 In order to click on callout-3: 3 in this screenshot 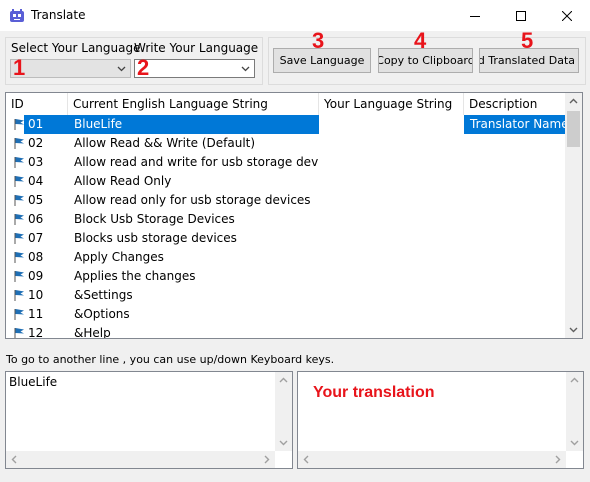, I will do `click(318, 40)`.